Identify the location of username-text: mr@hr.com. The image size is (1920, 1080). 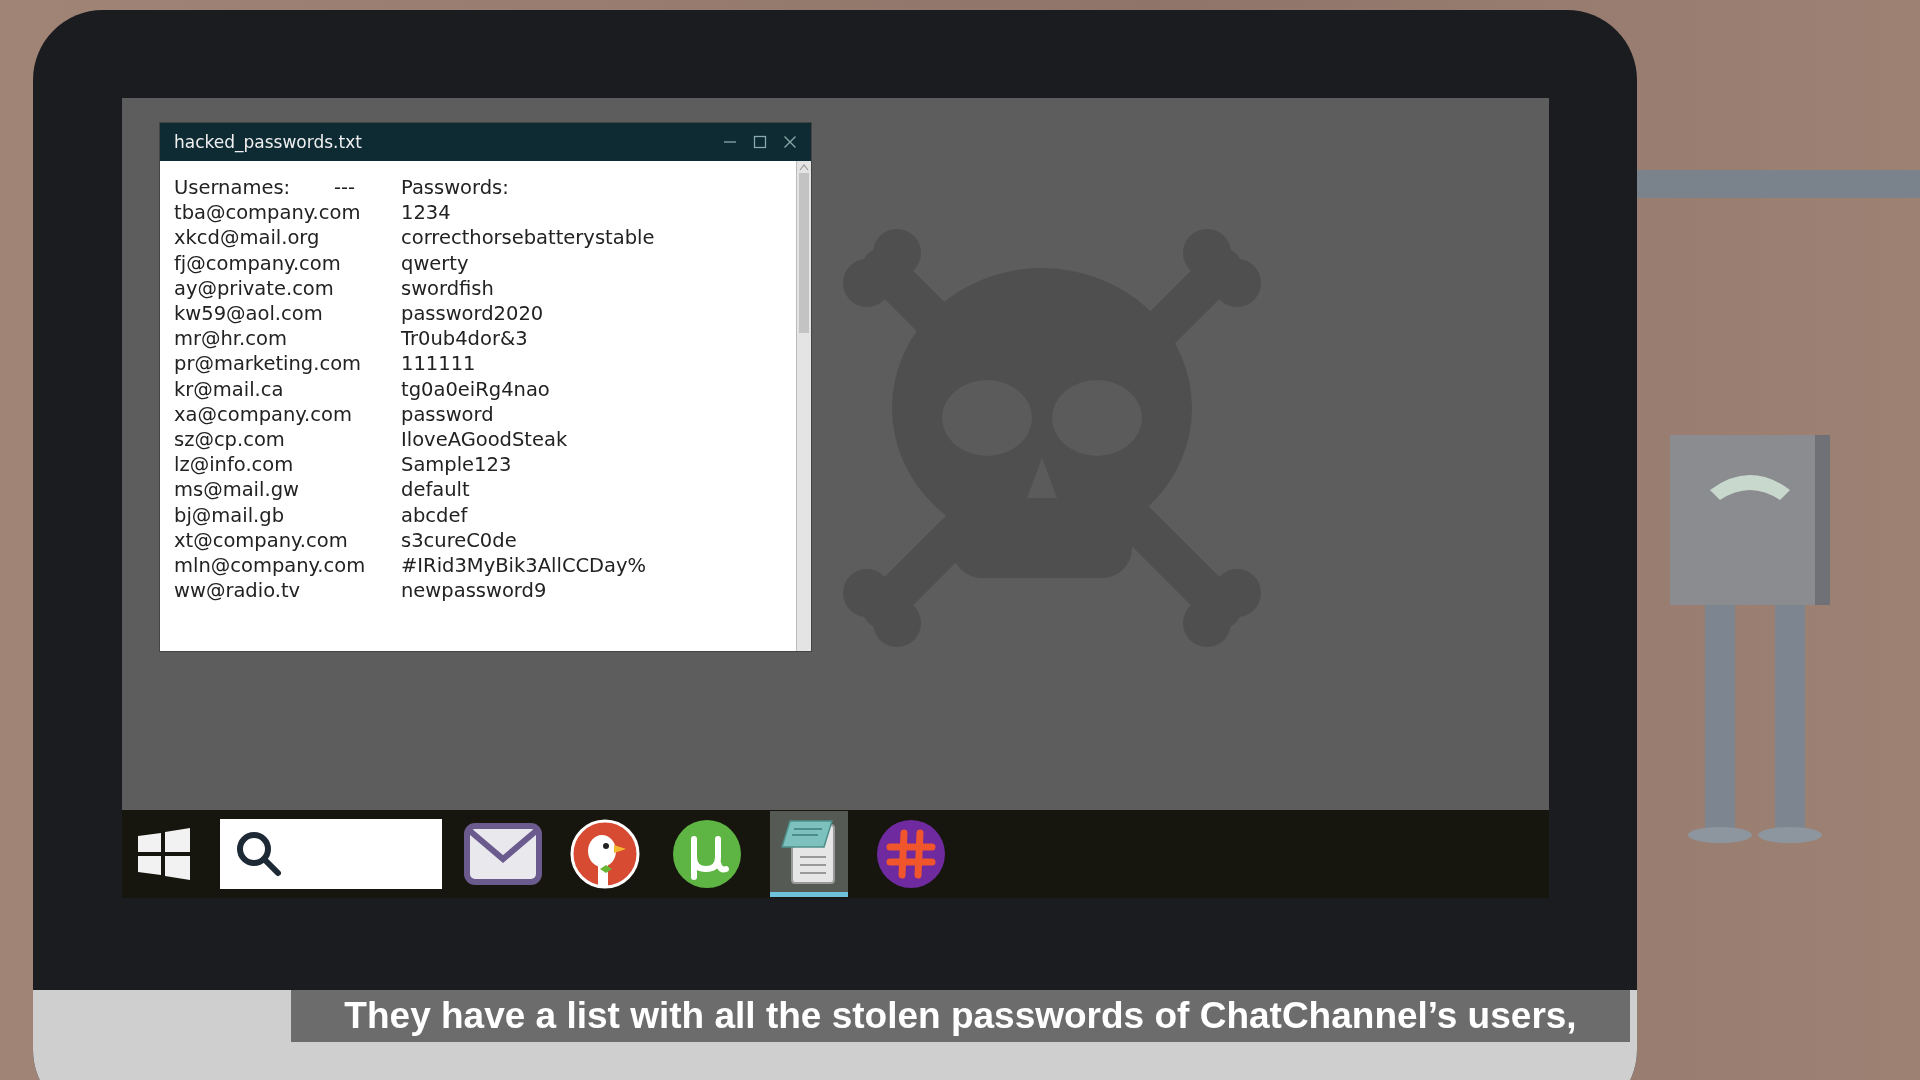
(231, 339).